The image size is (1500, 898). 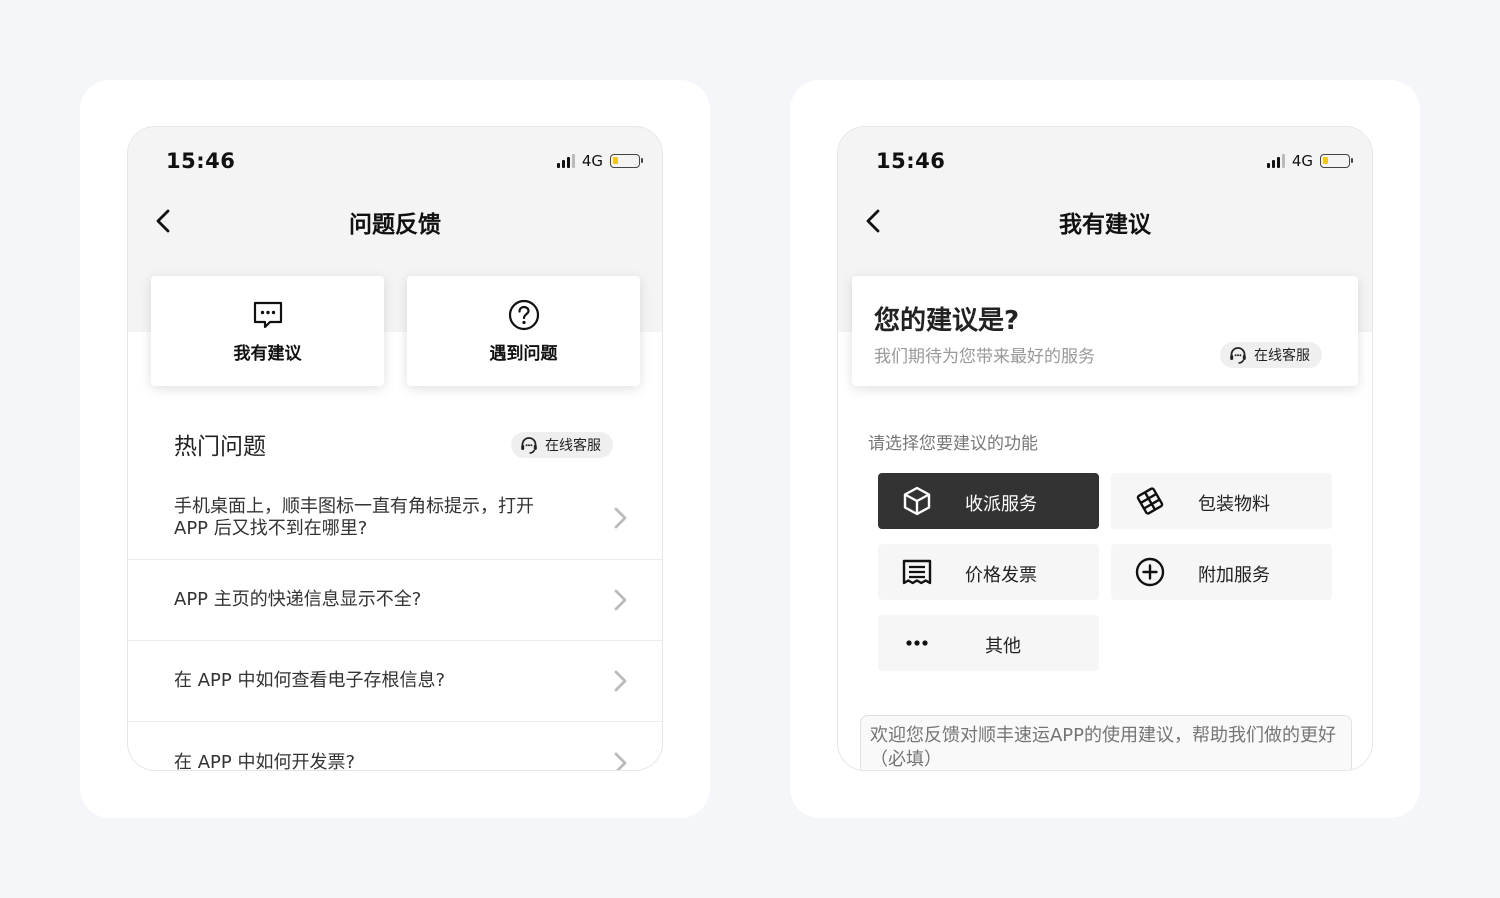 What do you see at coordinates (984, 357) in the screenshot?
I see `suggestion-subtitle: 我们期待为您带来最好的服务` at bounding box center [984, 357].